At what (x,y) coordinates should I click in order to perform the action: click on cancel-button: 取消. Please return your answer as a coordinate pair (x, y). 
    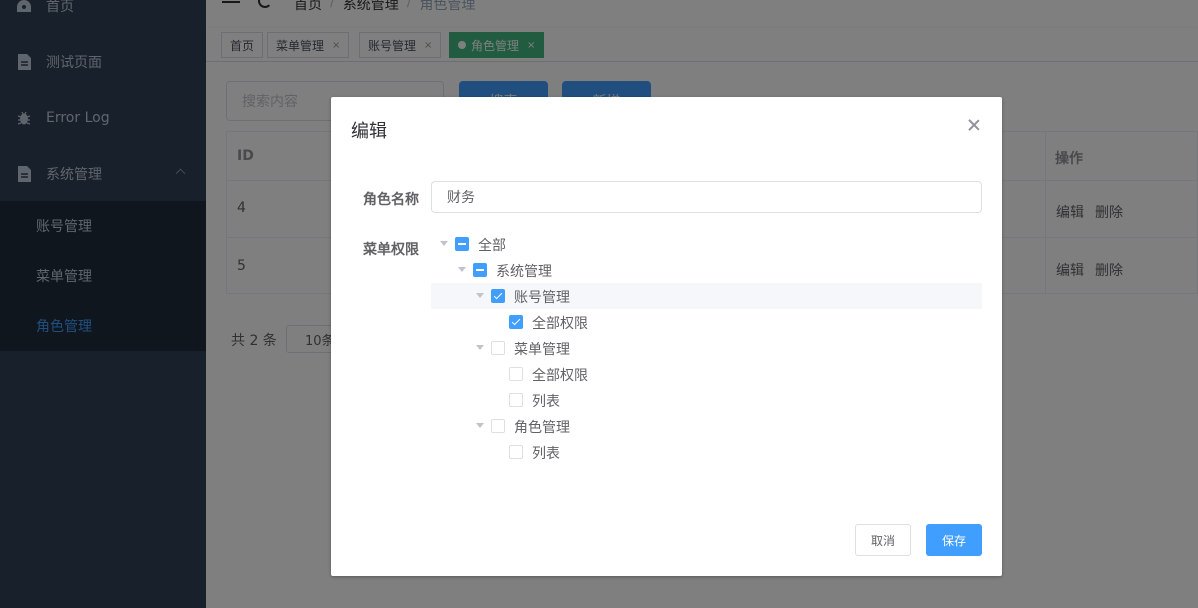
    Looking at the image, I should click on (883, 540).